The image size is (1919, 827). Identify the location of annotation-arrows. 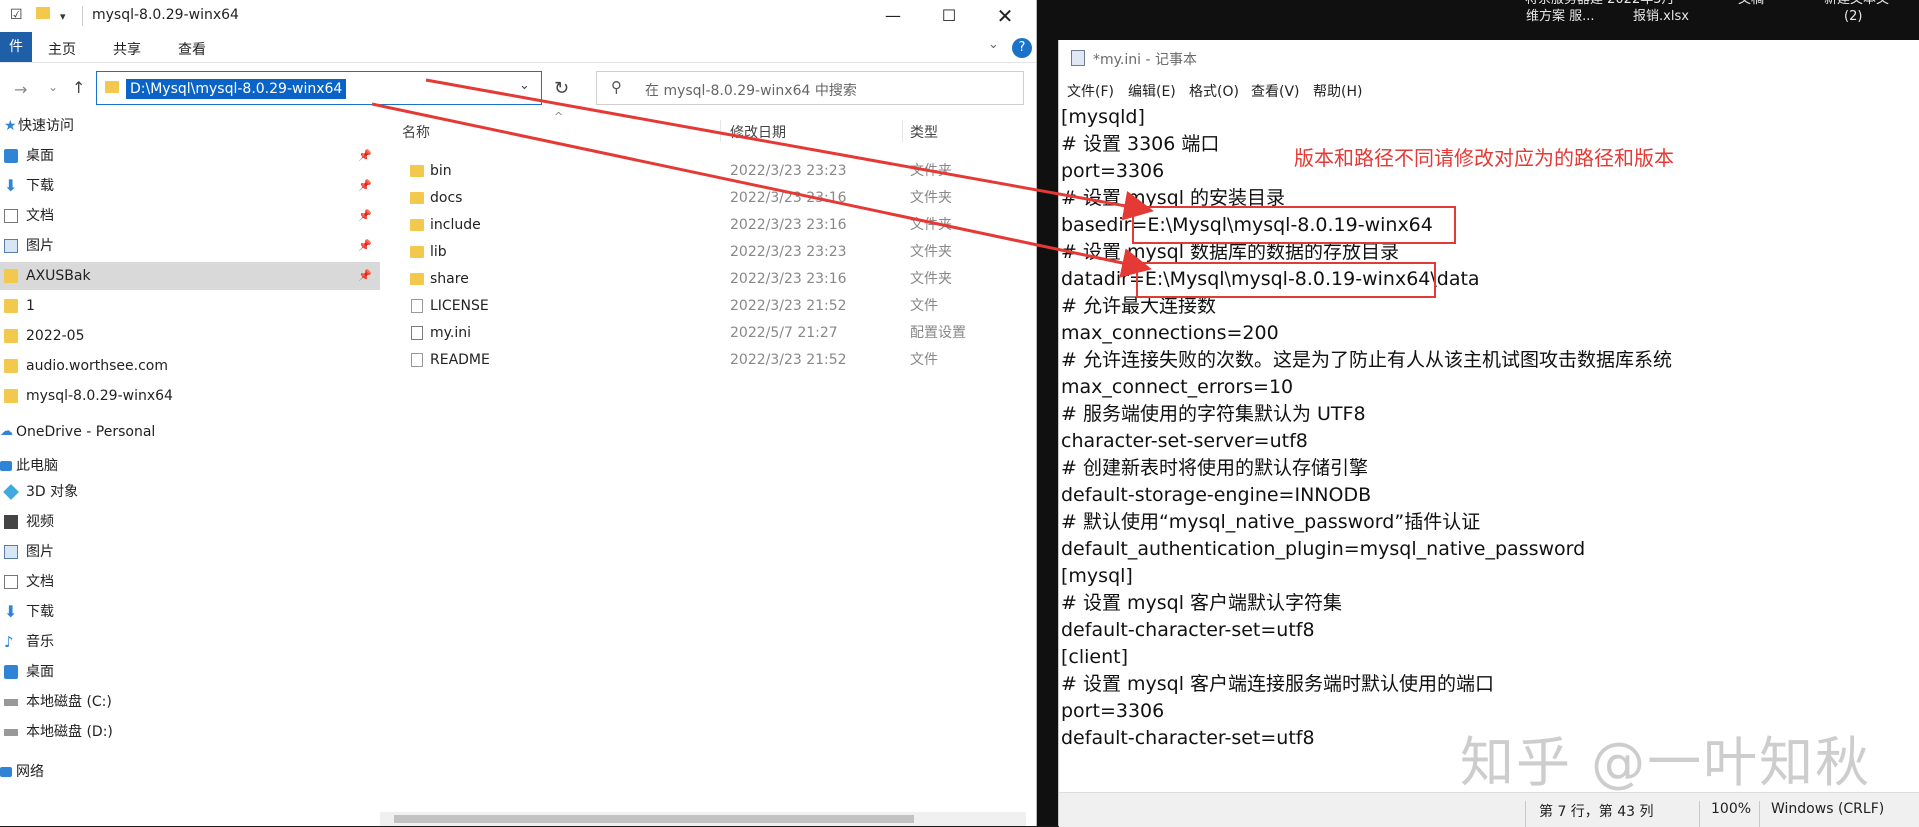
(762, 178).